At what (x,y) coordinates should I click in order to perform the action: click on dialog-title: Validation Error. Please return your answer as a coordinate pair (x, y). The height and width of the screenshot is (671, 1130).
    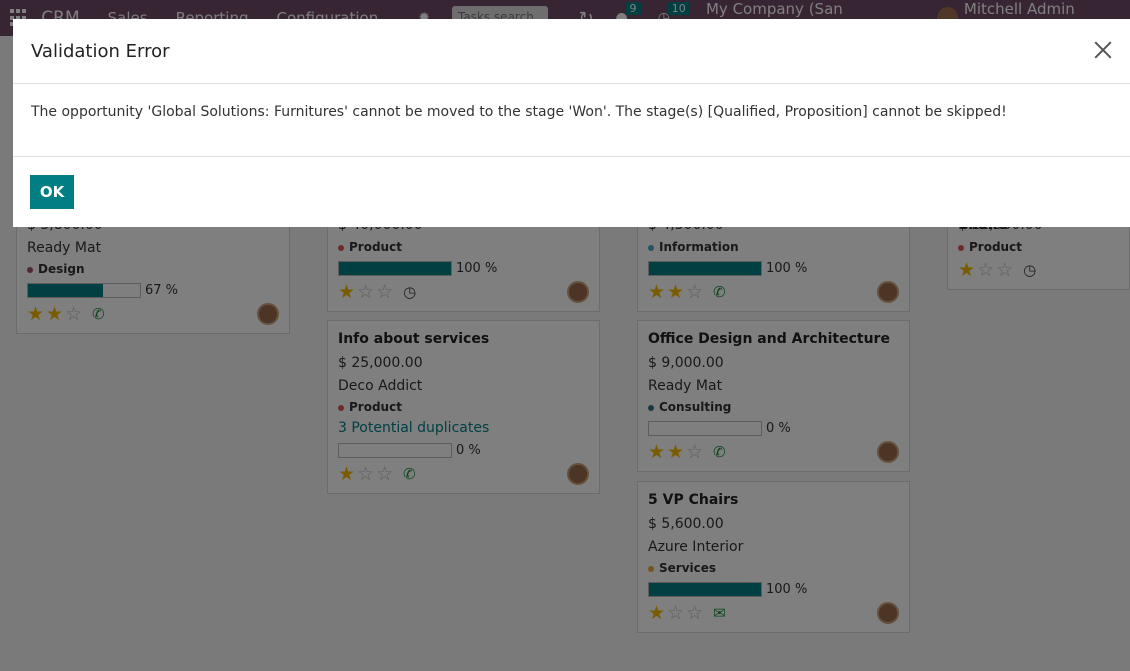
    Looking at the image, I should click on (100, 51).